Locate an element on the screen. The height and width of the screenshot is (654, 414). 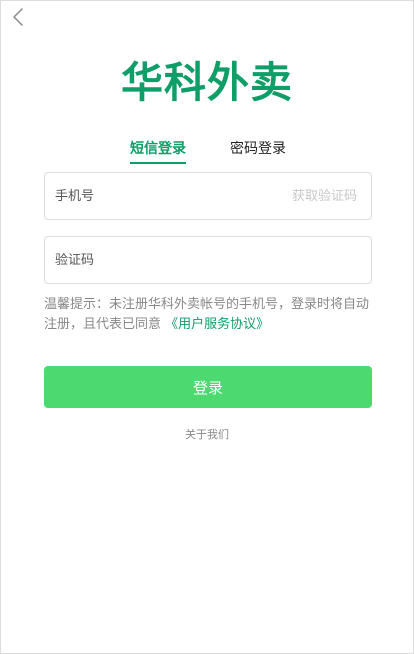
user-agreement-link: 《用户服务协议》 is located at coordinates (217, 324).